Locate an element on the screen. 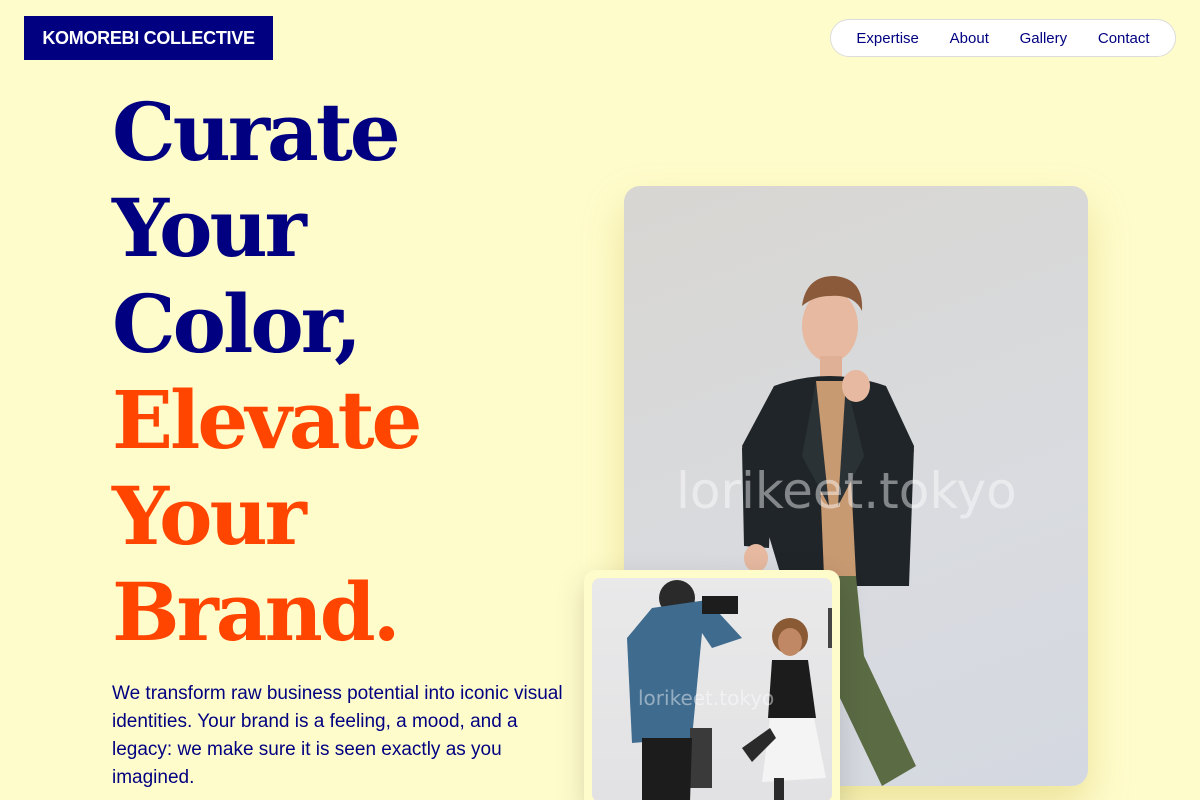 Image resolution: width=1200 pixels, height=800 pixels. brand-logo: KOMOREBI COLLECTIVE is located at coordinates (148, 38).